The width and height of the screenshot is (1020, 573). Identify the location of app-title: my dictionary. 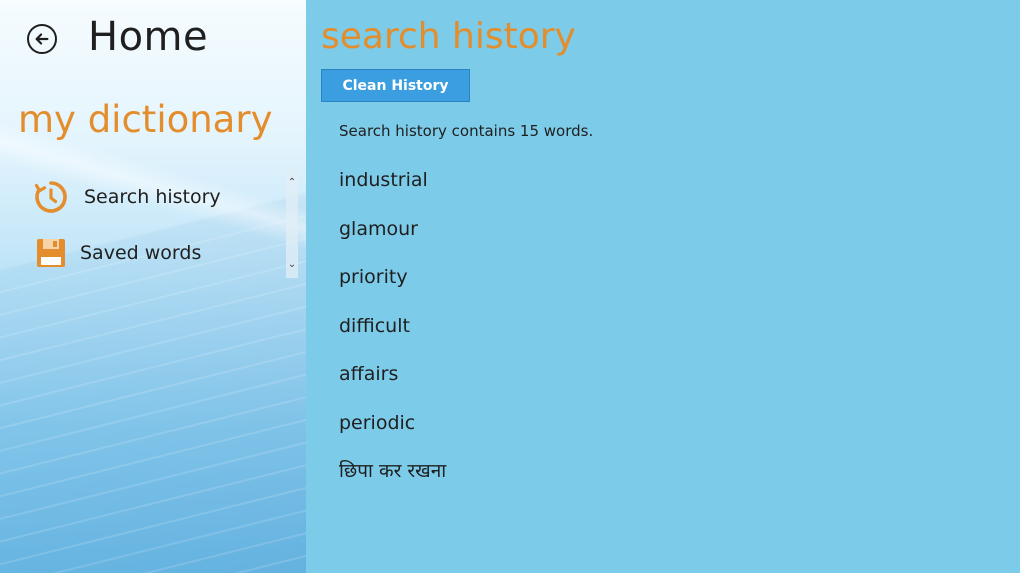
(145, 119).